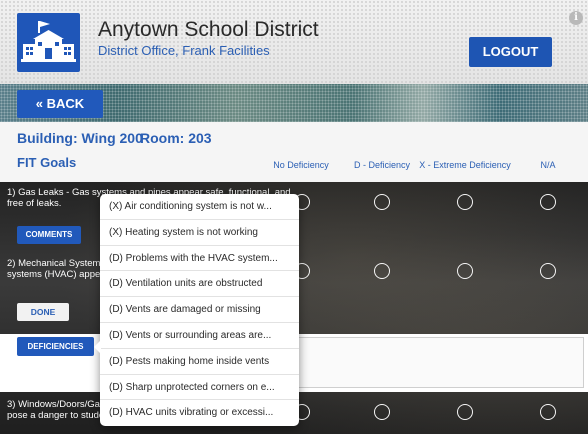  Describe the element at coordinates (510, 52) in the screenshot. I see `logout-button: LOGOUT` at that location.